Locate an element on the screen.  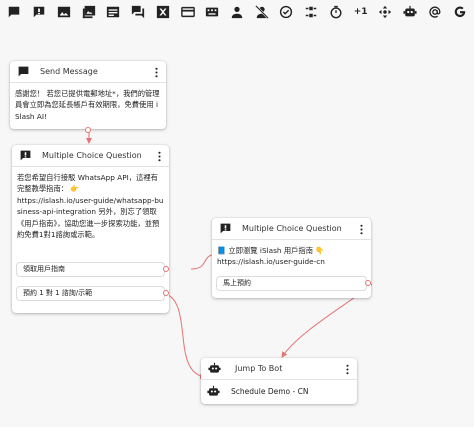
plus-one-icon: +1 is located at coordinates (361, 12).